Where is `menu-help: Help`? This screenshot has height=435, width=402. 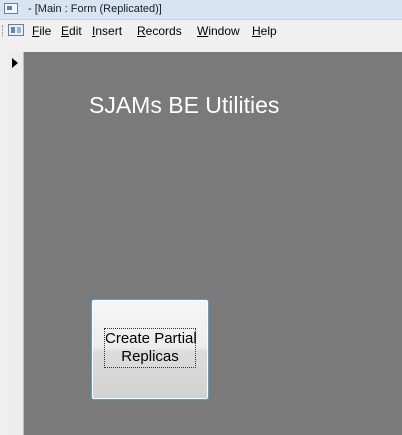 menu-help: Help is located at coordinates (264, 31).